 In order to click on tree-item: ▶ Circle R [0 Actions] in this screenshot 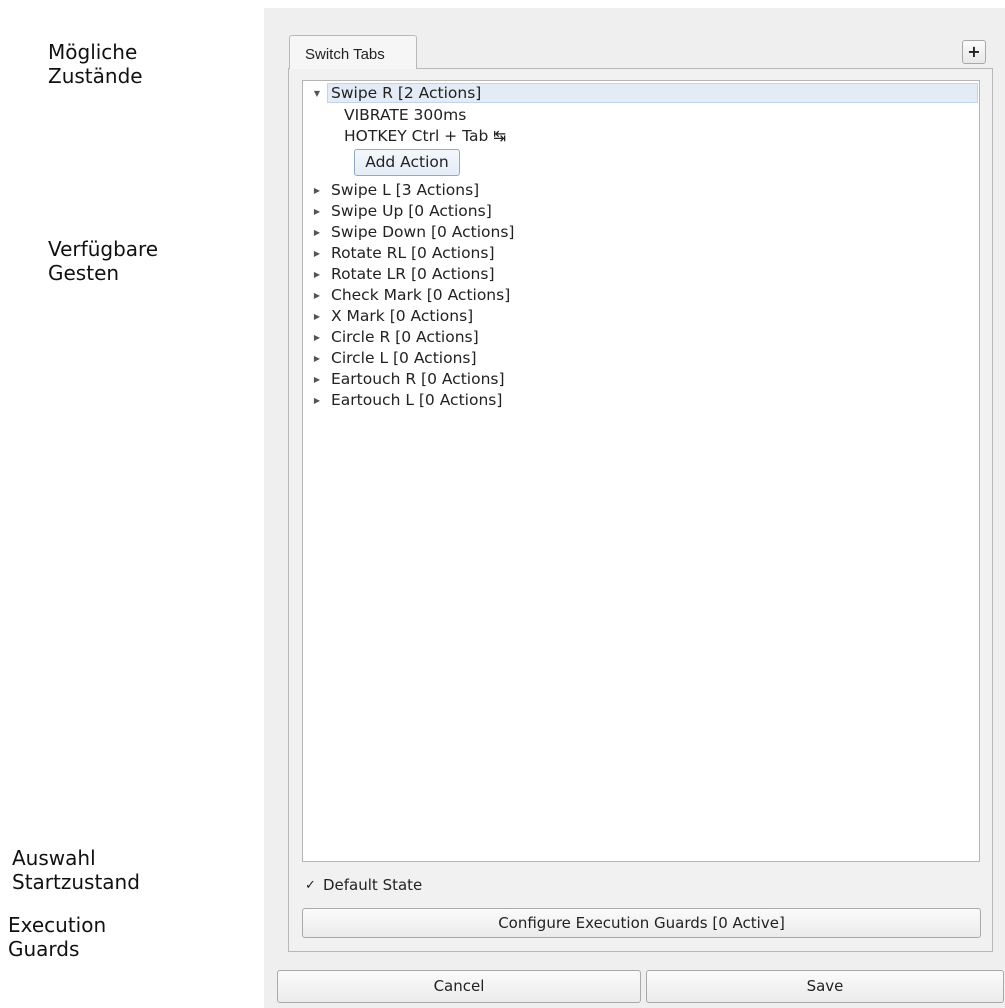, I will do `click(391, 337)`.